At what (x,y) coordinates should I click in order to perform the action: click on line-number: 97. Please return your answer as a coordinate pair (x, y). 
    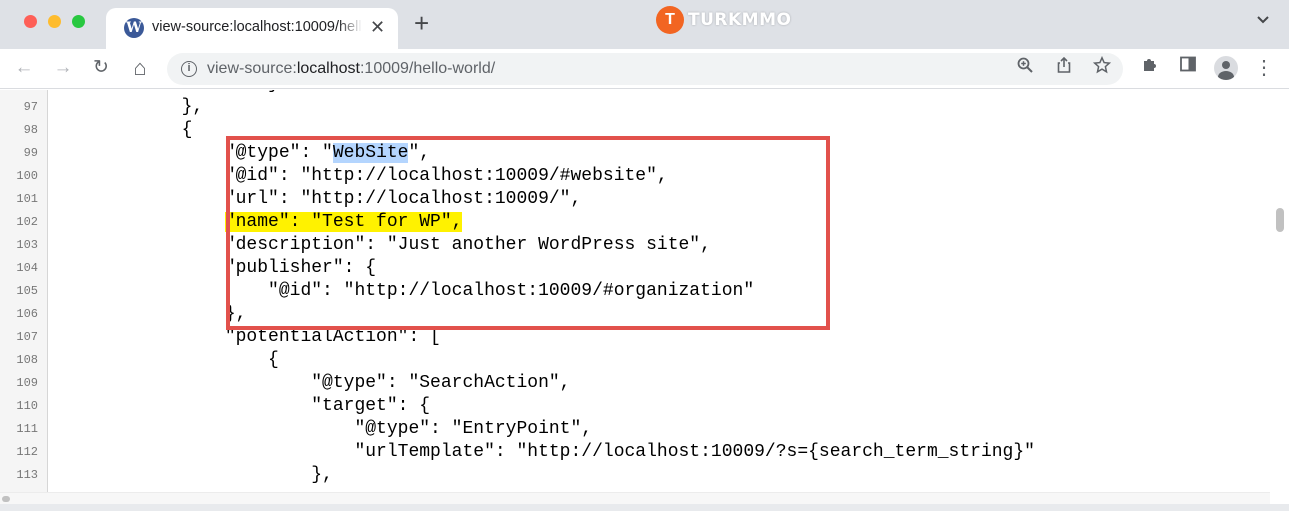
    Looking at the image, I should click on (30, 107).